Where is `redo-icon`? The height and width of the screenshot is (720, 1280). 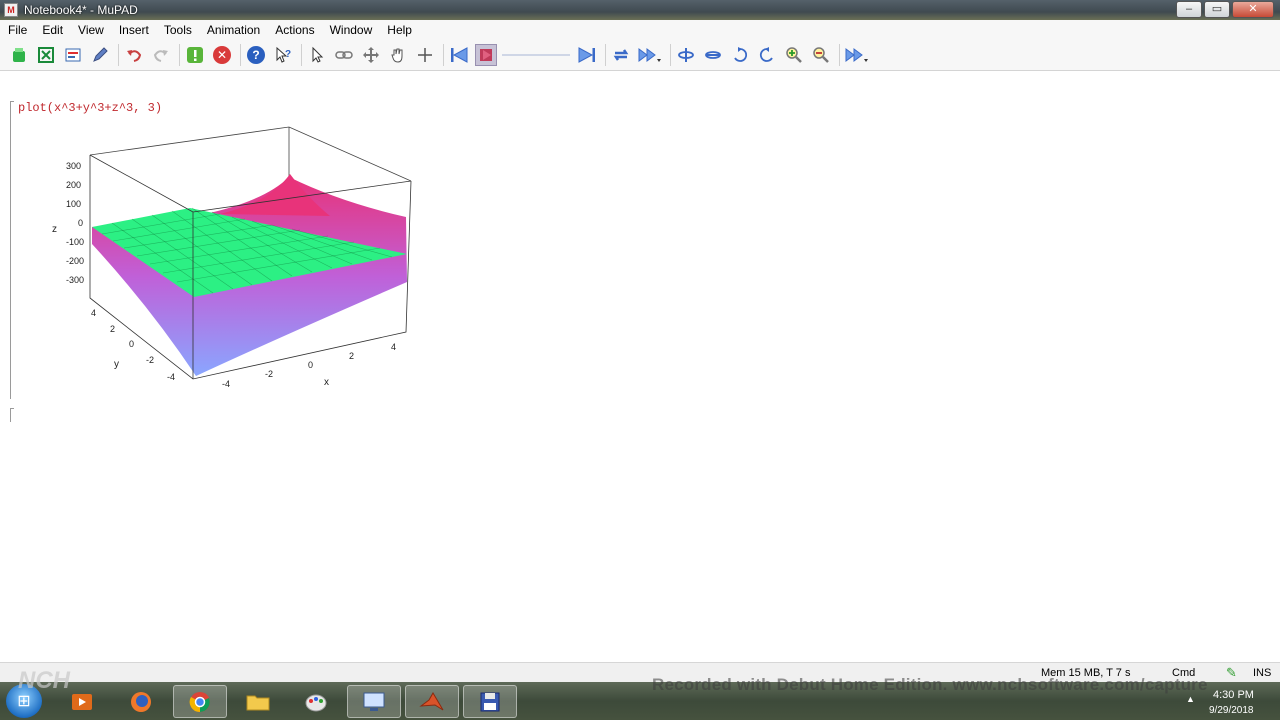
redo-icon is located at coordinates (160, 56).